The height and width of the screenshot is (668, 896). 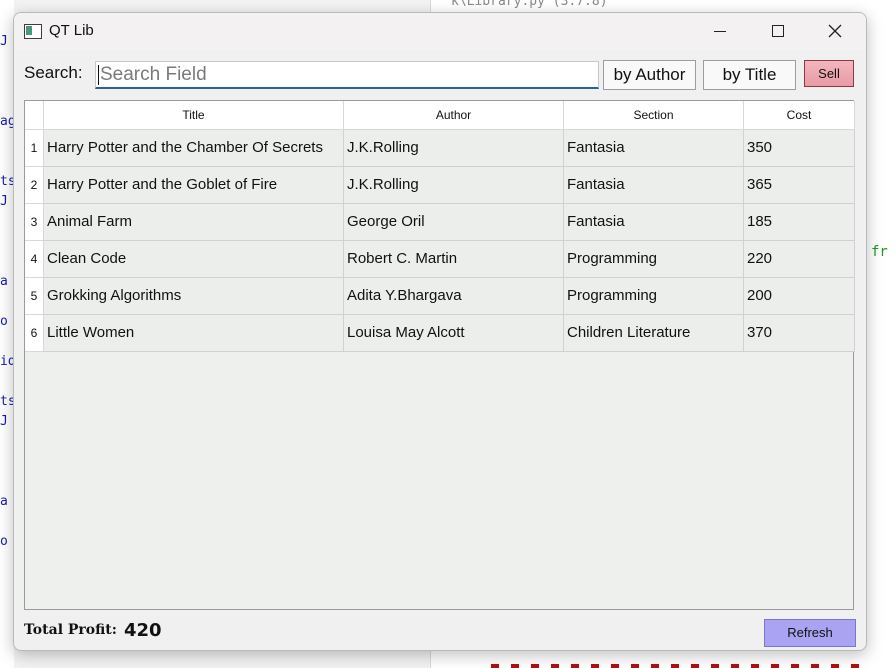 What do you see at coordinates (799, 333) in the screenshot?
I see `cell-cost: 370` at bounding box center [799, 333].